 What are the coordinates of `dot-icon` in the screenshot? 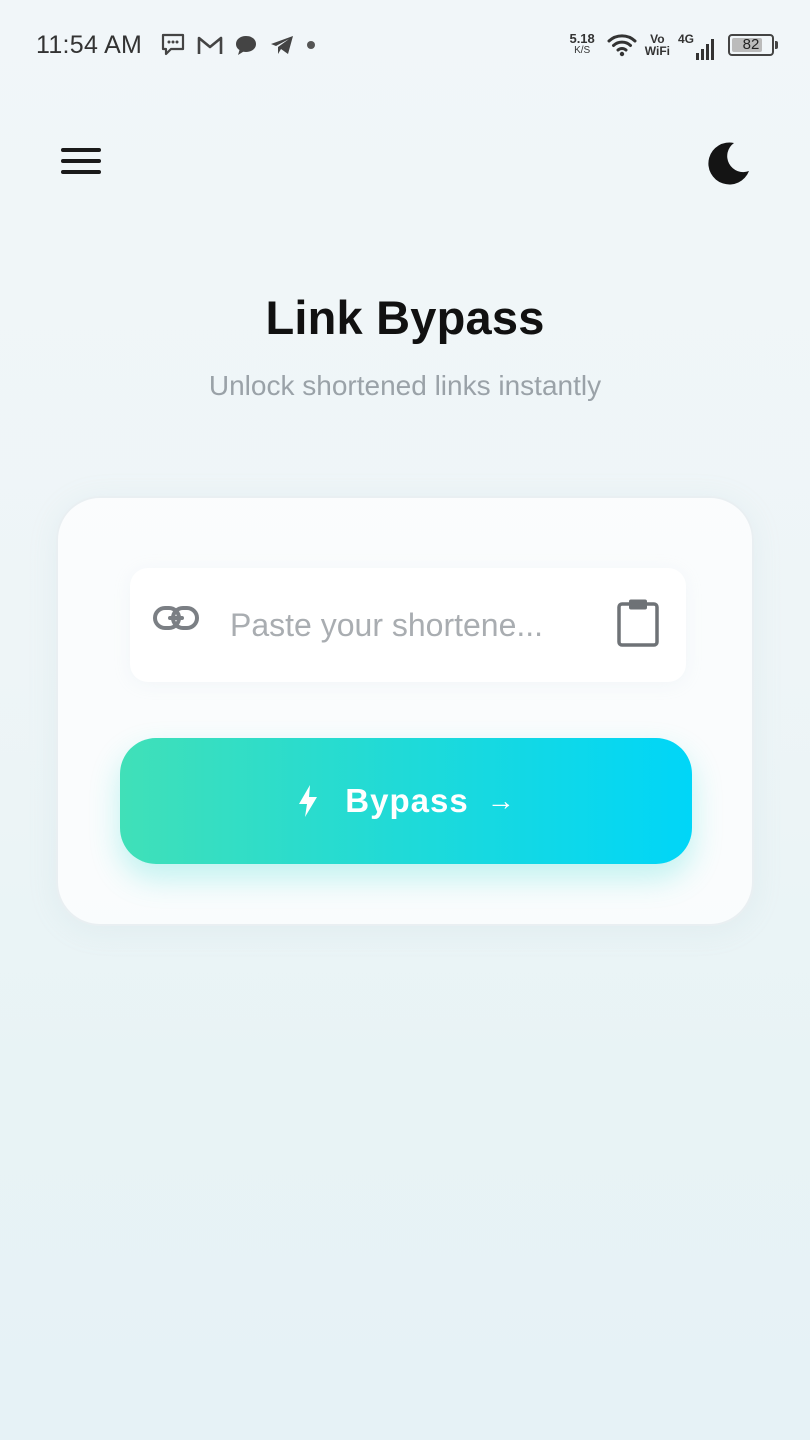 It's located at (311, 45).